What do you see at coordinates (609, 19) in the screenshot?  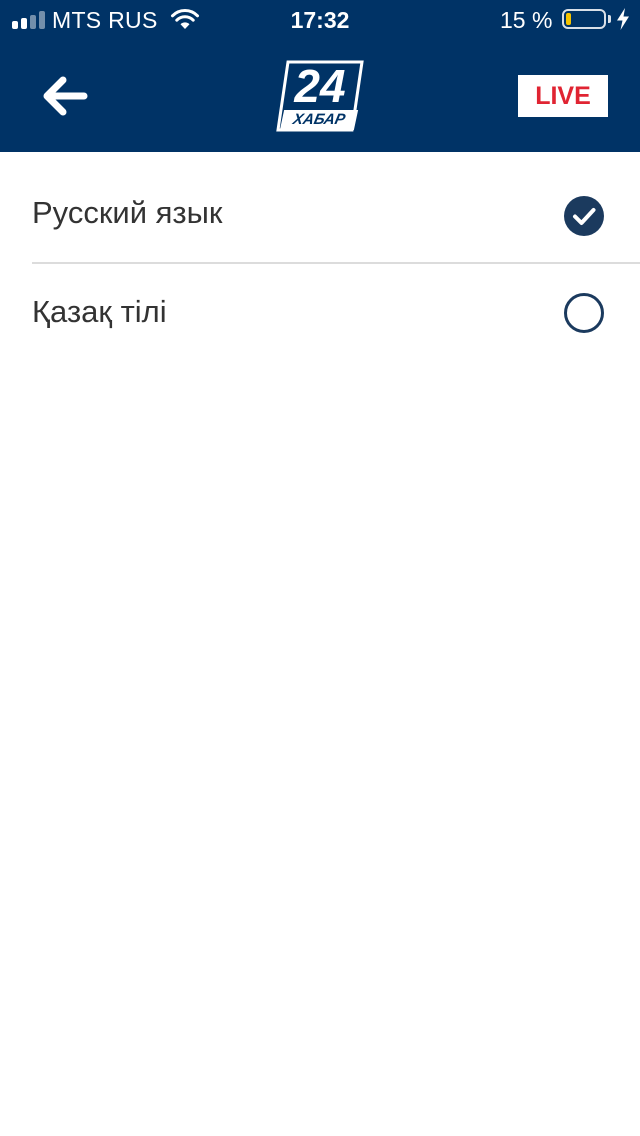 I see `battery-nub` at bounding box center [609, 19].